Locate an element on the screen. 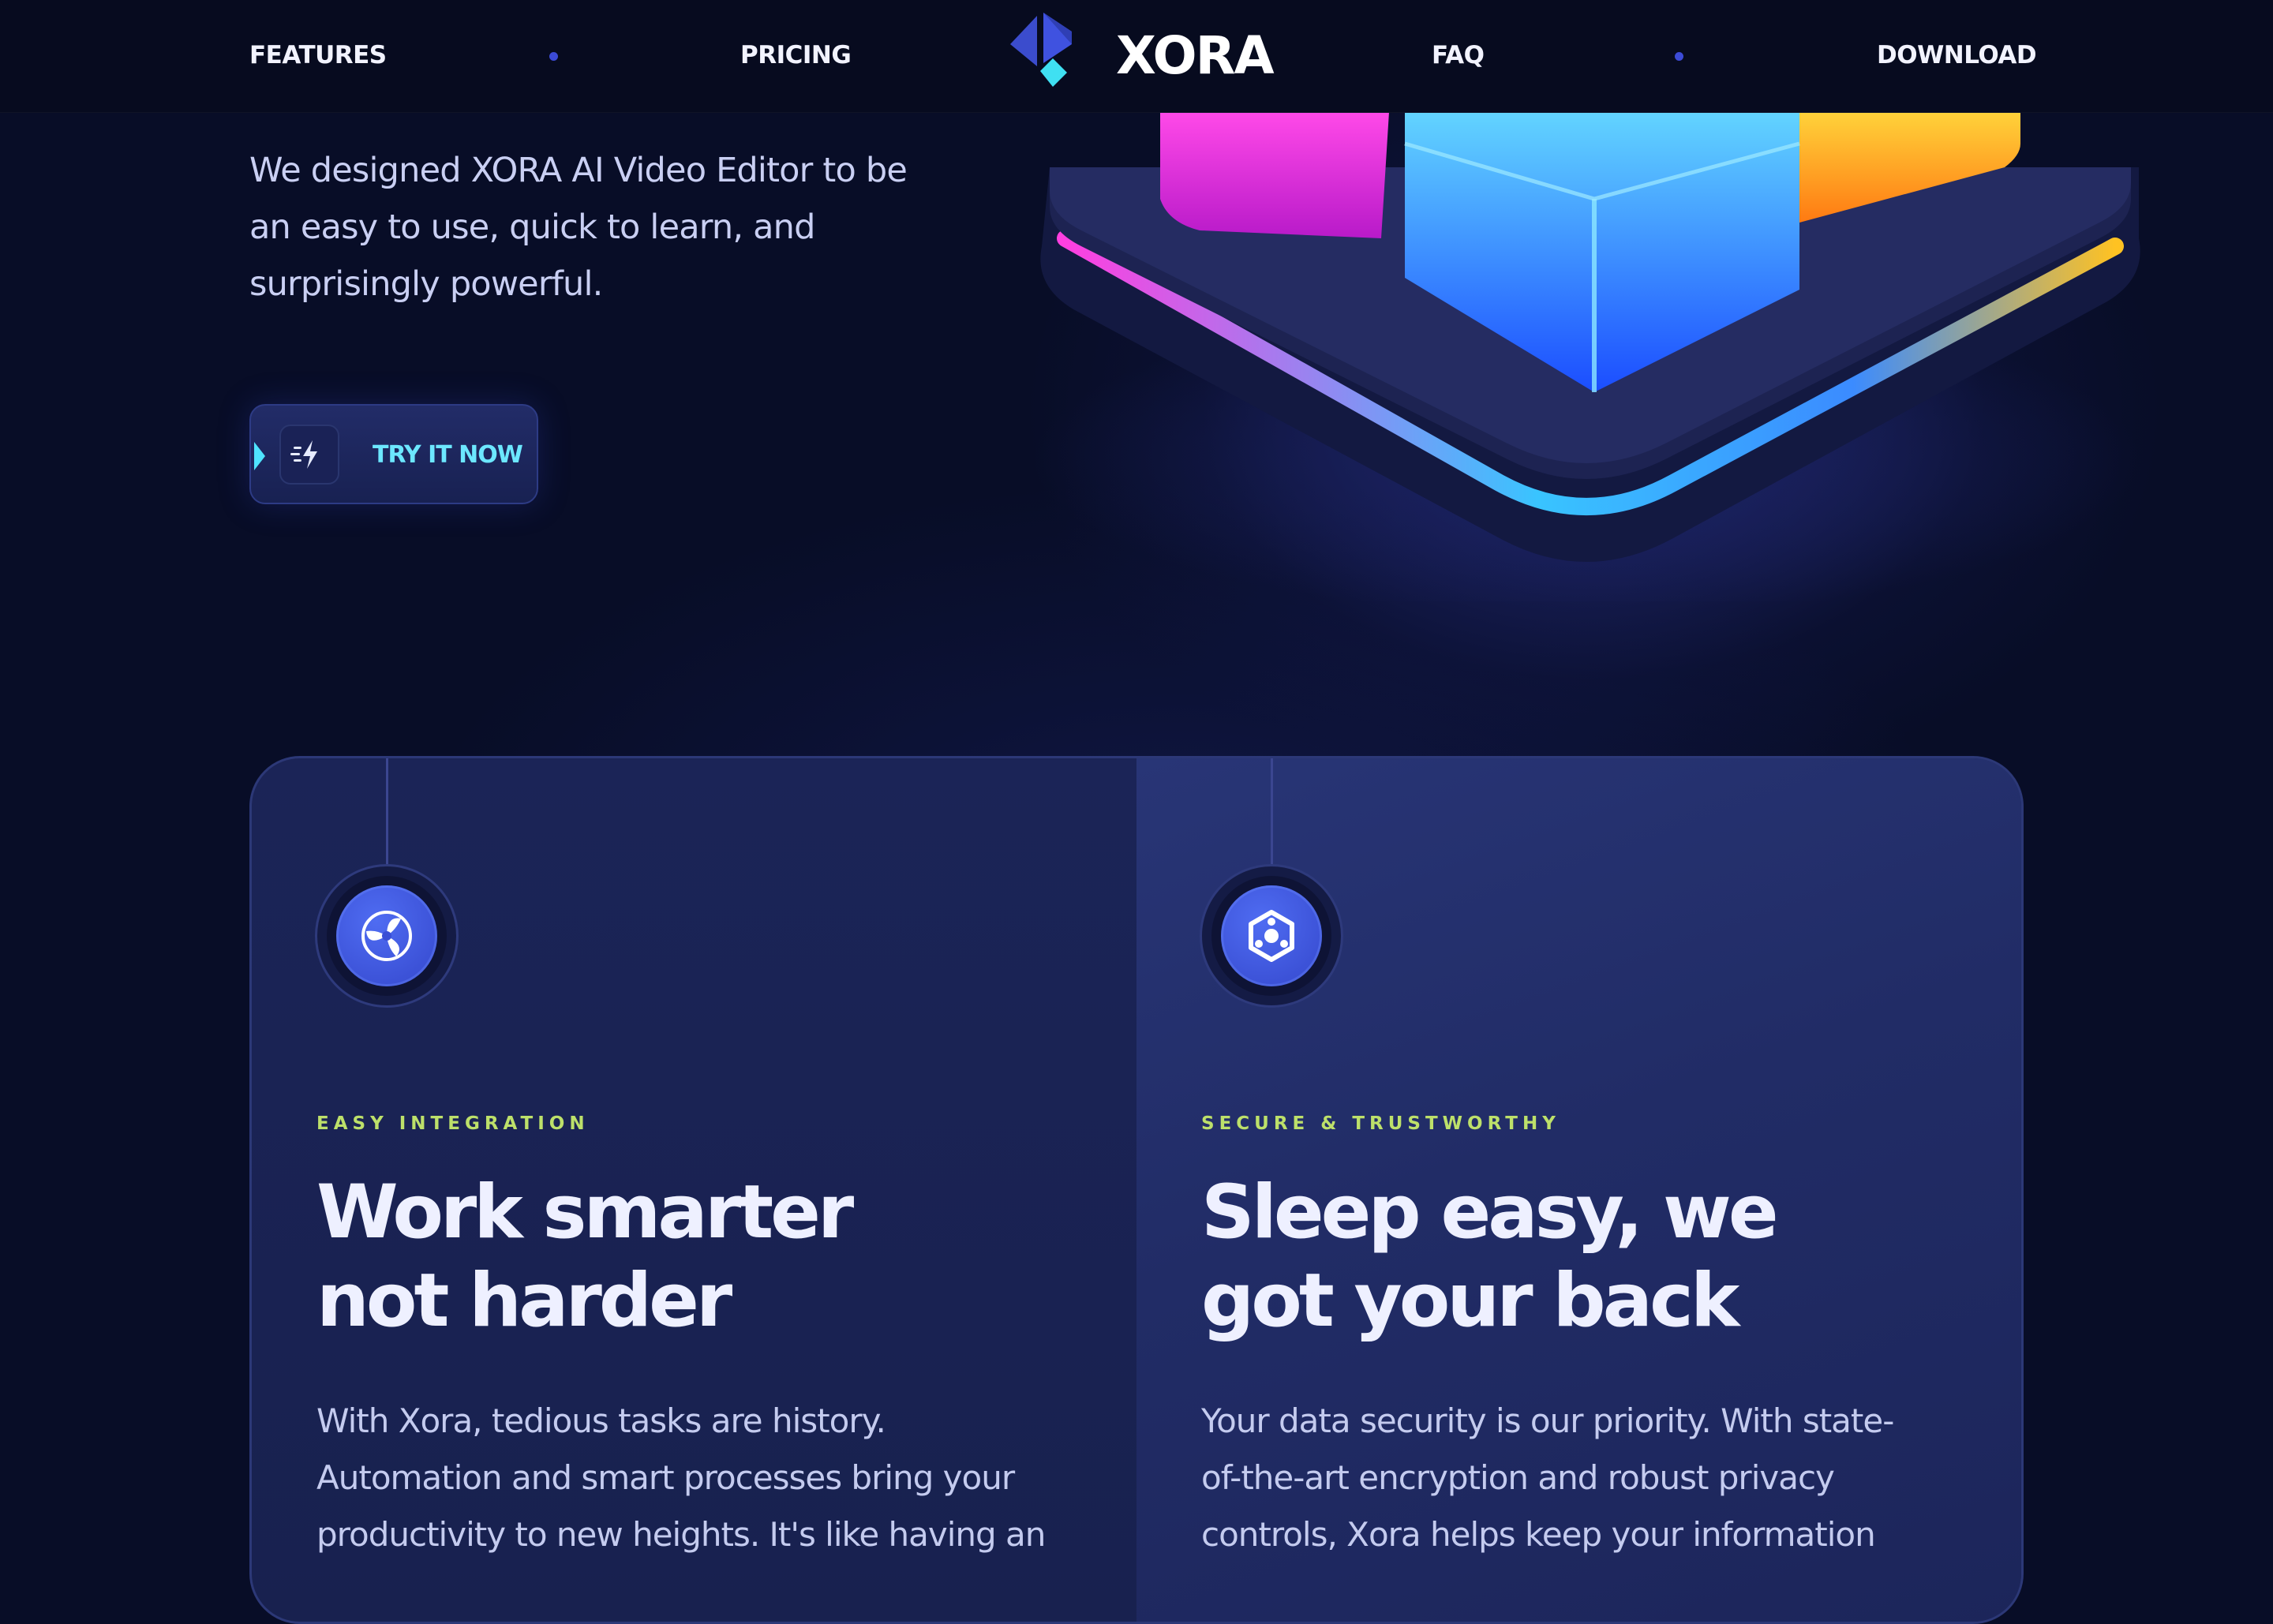 Image resolution: width=2273 pixels, height=1624 pixels. nav-link-pricing: PRICING is located at coordinates (796, 55).